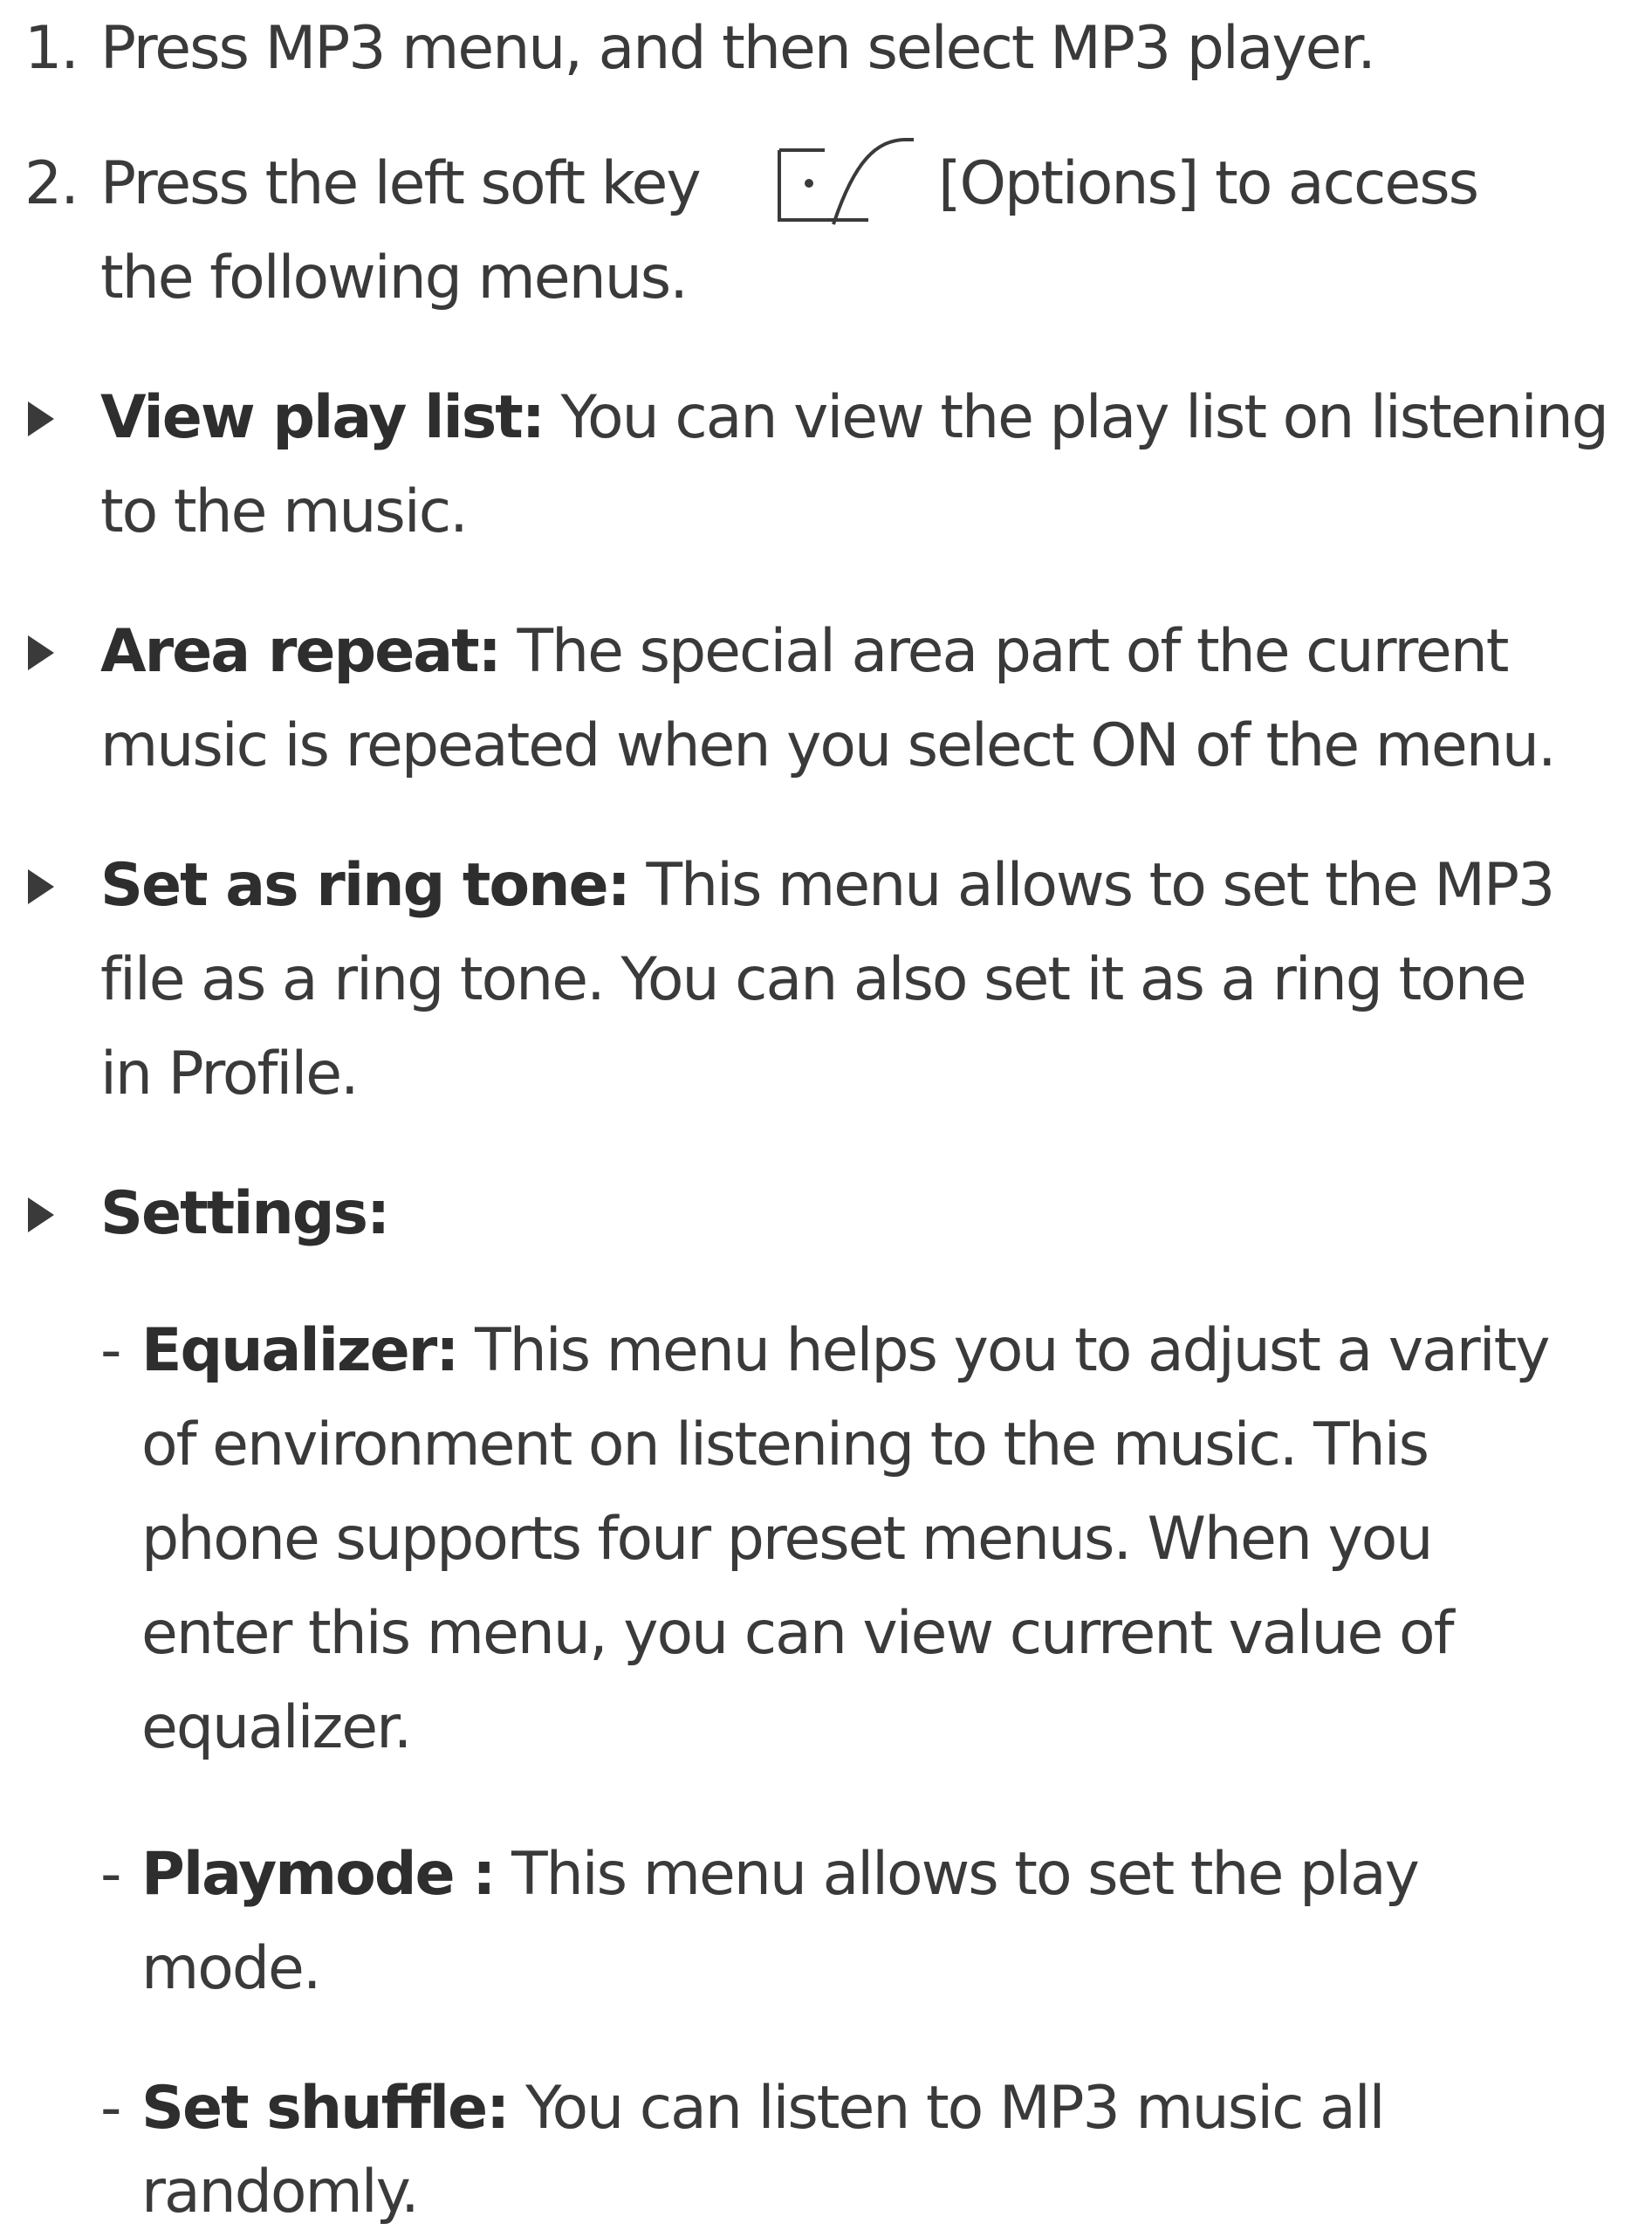 This screenshot has height=2237, width=1652. I want to click on bullet-item-text: You can view the play list on listening, so click(1076, 417).